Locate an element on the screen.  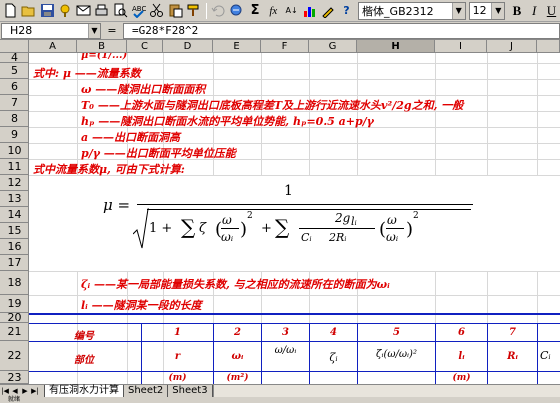
italic-button: I is located at coordinates (534, 11).